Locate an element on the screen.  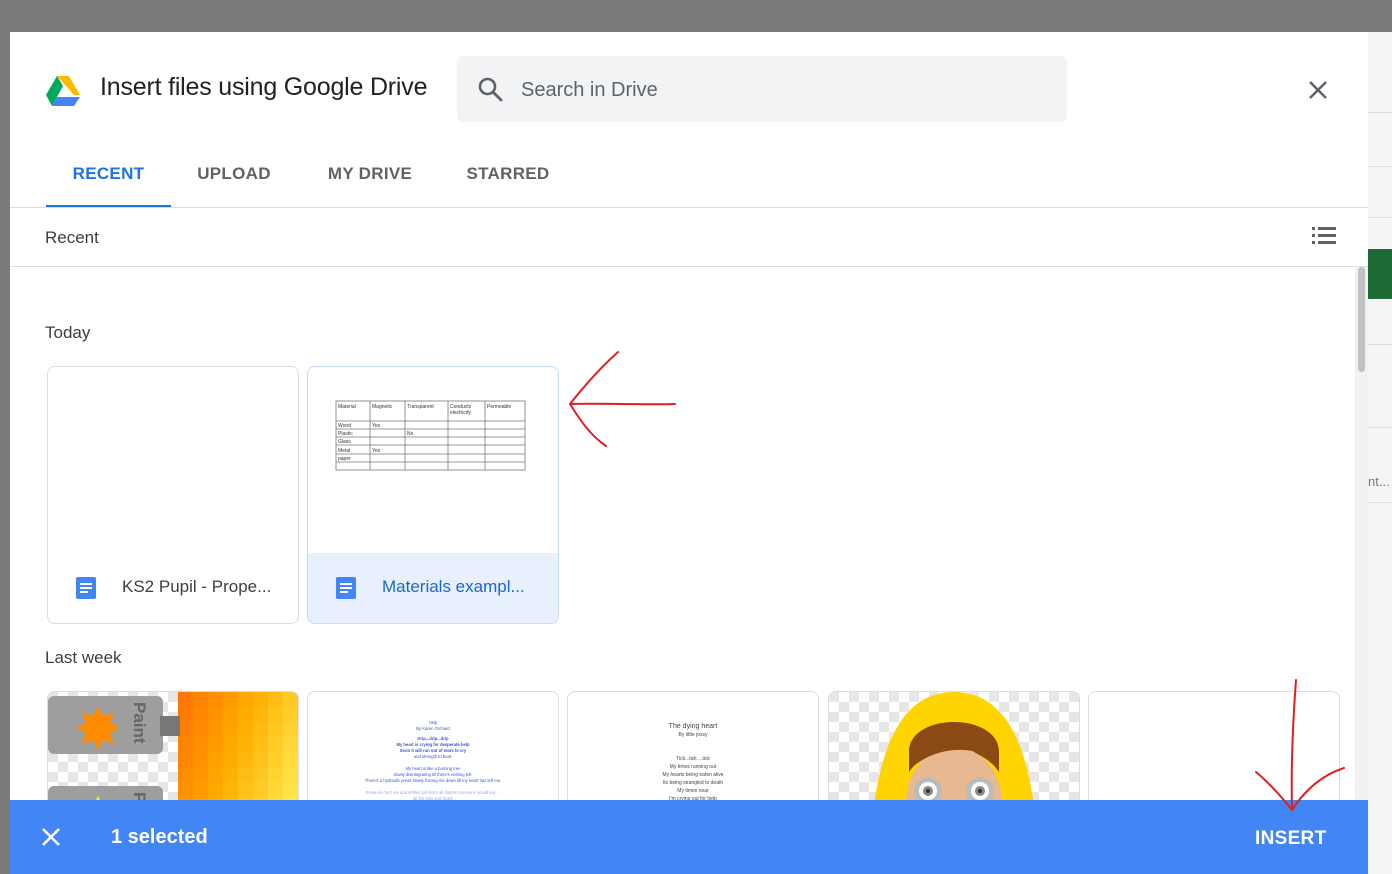
search-box is located at coordinates (762, 89).